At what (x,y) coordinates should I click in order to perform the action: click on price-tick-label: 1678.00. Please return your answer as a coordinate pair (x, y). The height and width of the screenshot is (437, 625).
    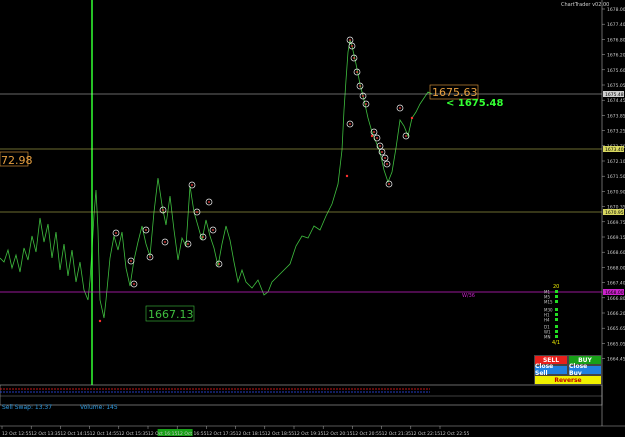
    Looking at the image, I should click on (616, 10).